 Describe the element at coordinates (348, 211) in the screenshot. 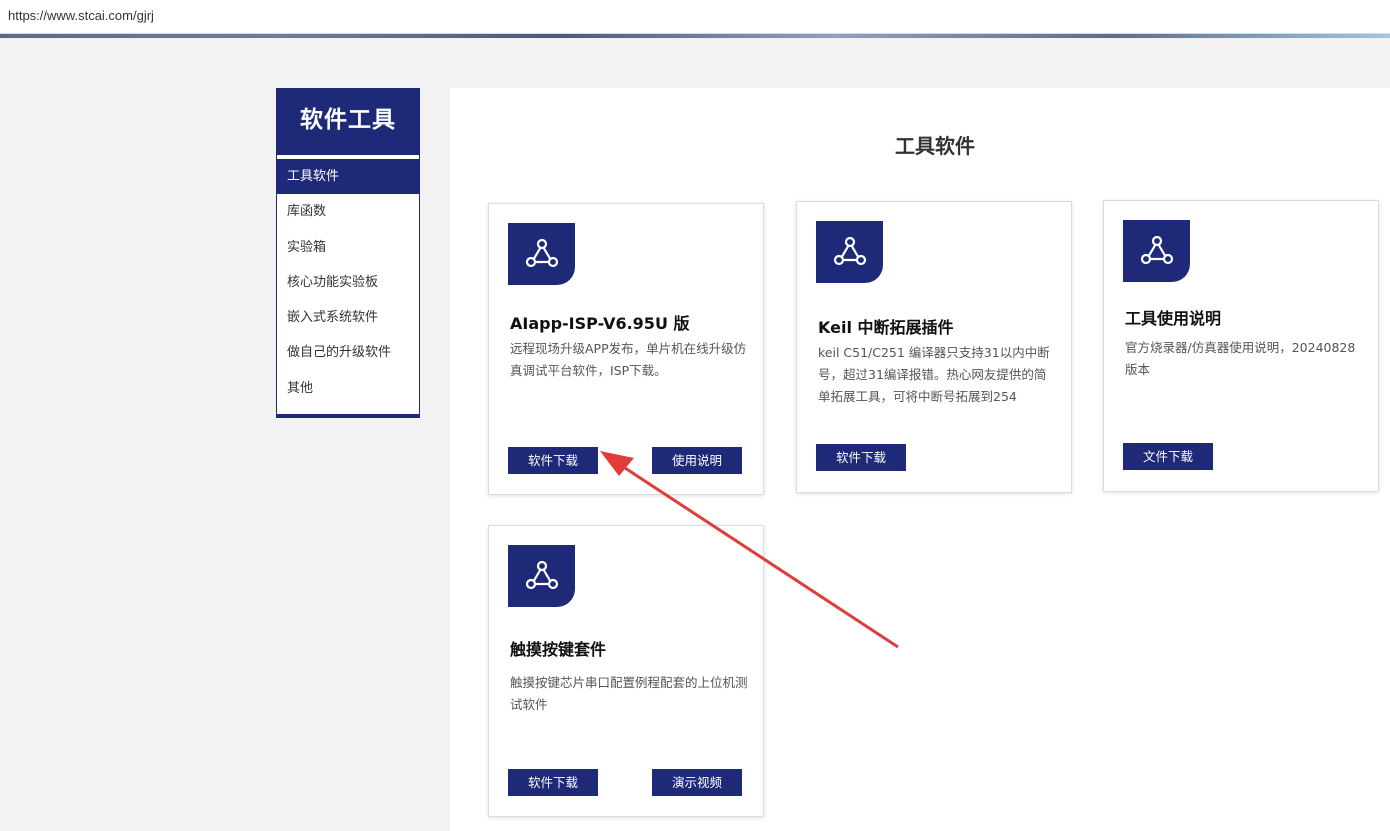

I see `sidebar-item-library: 库函数` at that location.